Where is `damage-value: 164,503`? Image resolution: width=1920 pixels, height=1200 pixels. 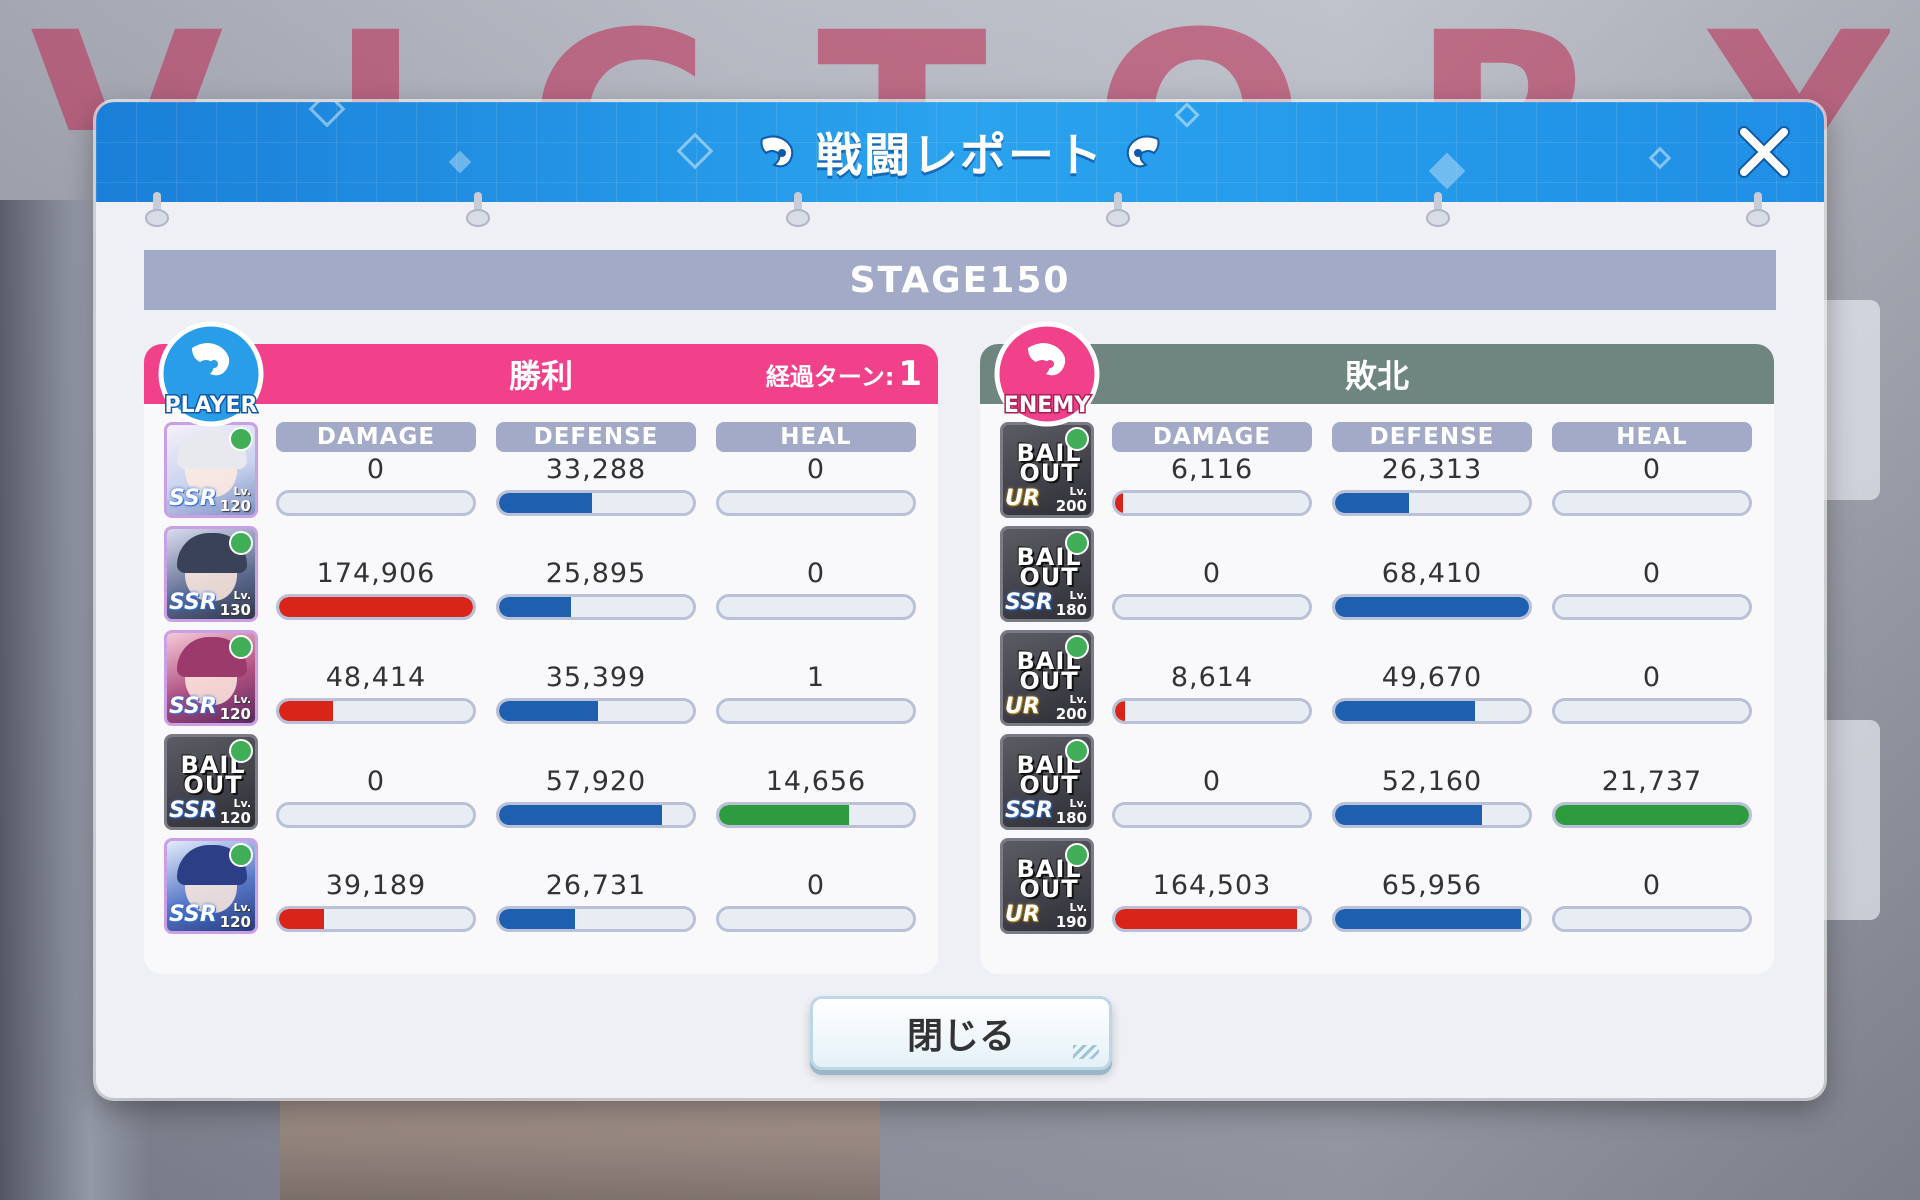
damage-value: 164,503 is located at coordinates (1212, 885).